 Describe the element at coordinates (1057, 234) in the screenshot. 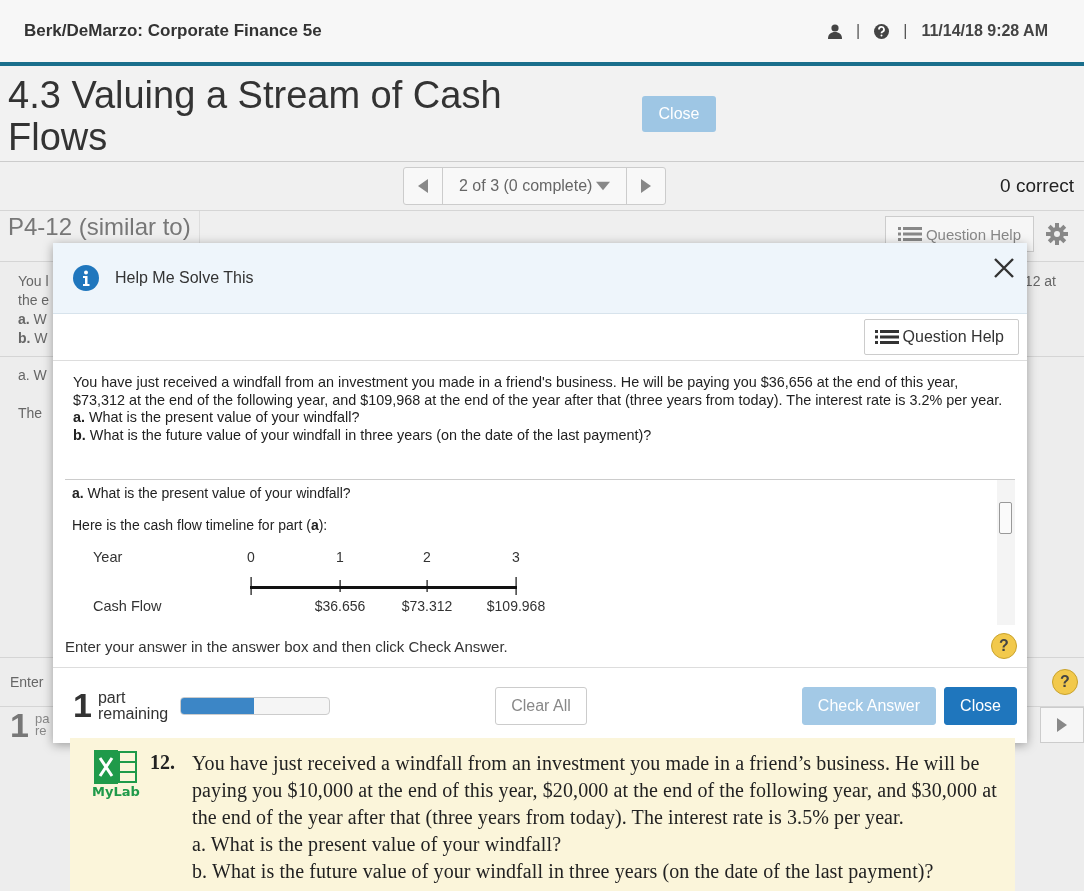

I see `settings-icon` at that location.